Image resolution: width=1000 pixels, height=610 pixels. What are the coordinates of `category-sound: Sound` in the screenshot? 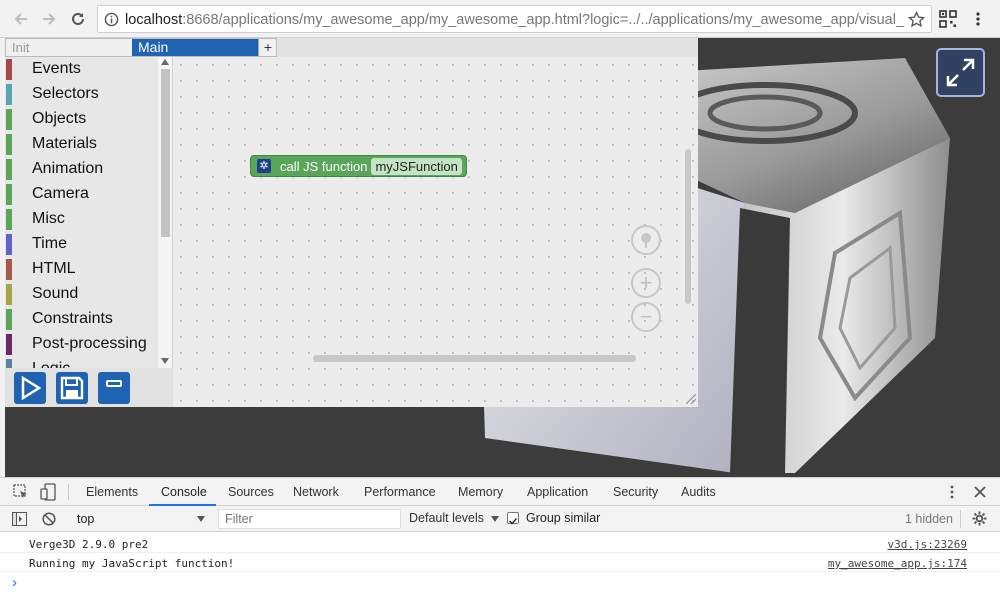 It's located at (88, 294).